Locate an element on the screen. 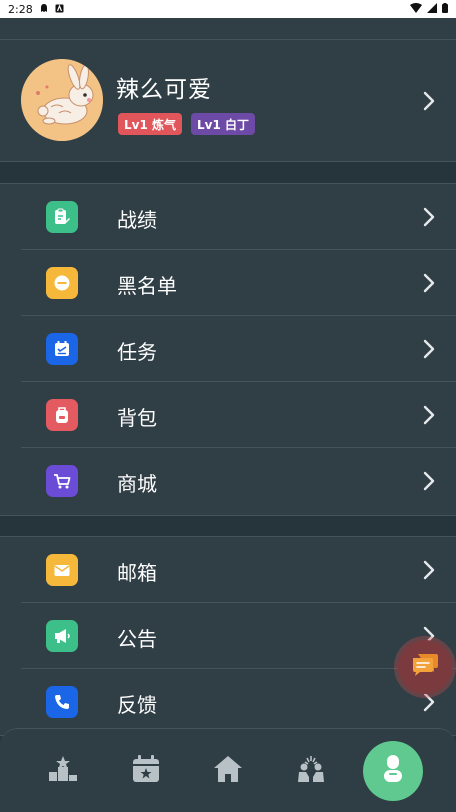 The image size is (456, 812). floating-chat-button is located at coordinates (425, 667).